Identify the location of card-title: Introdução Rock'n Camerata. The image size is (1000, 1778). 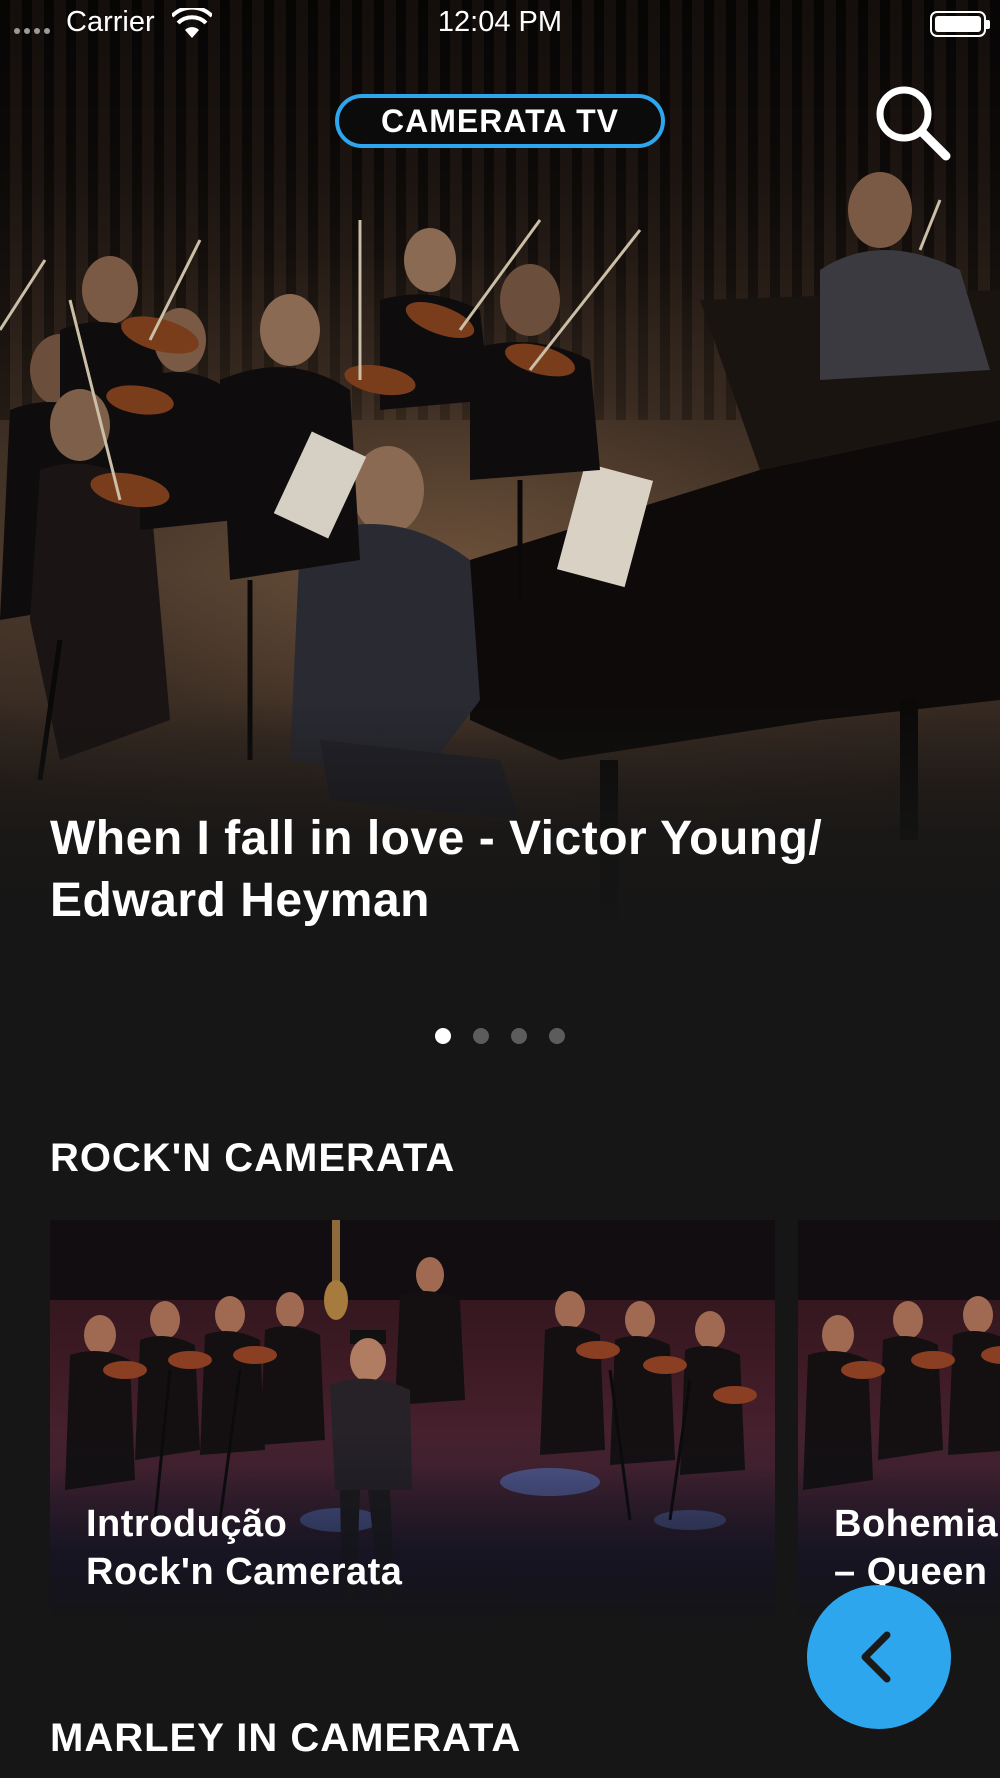
(244, 1548).